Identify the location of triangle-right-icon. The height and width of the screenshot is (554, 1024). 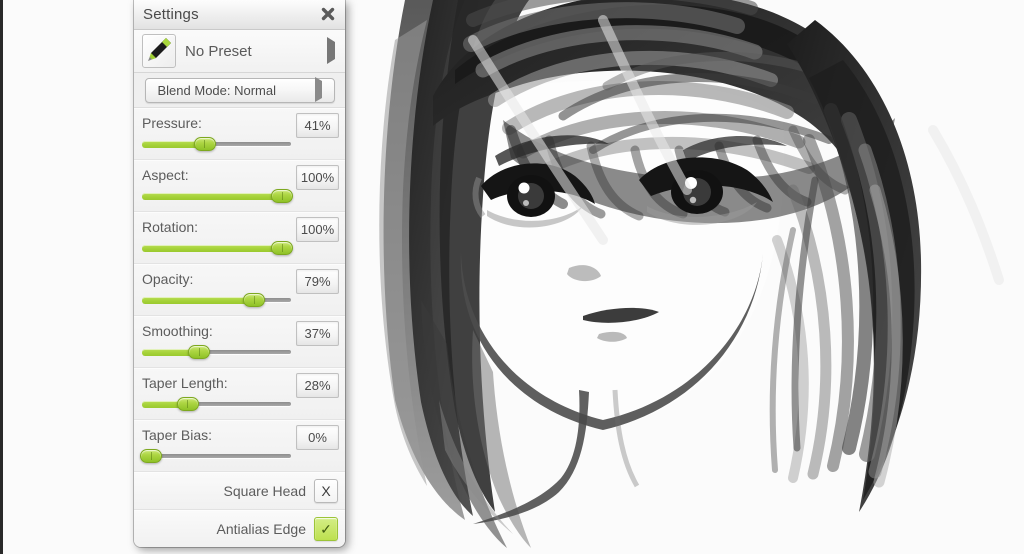
(331, 50).